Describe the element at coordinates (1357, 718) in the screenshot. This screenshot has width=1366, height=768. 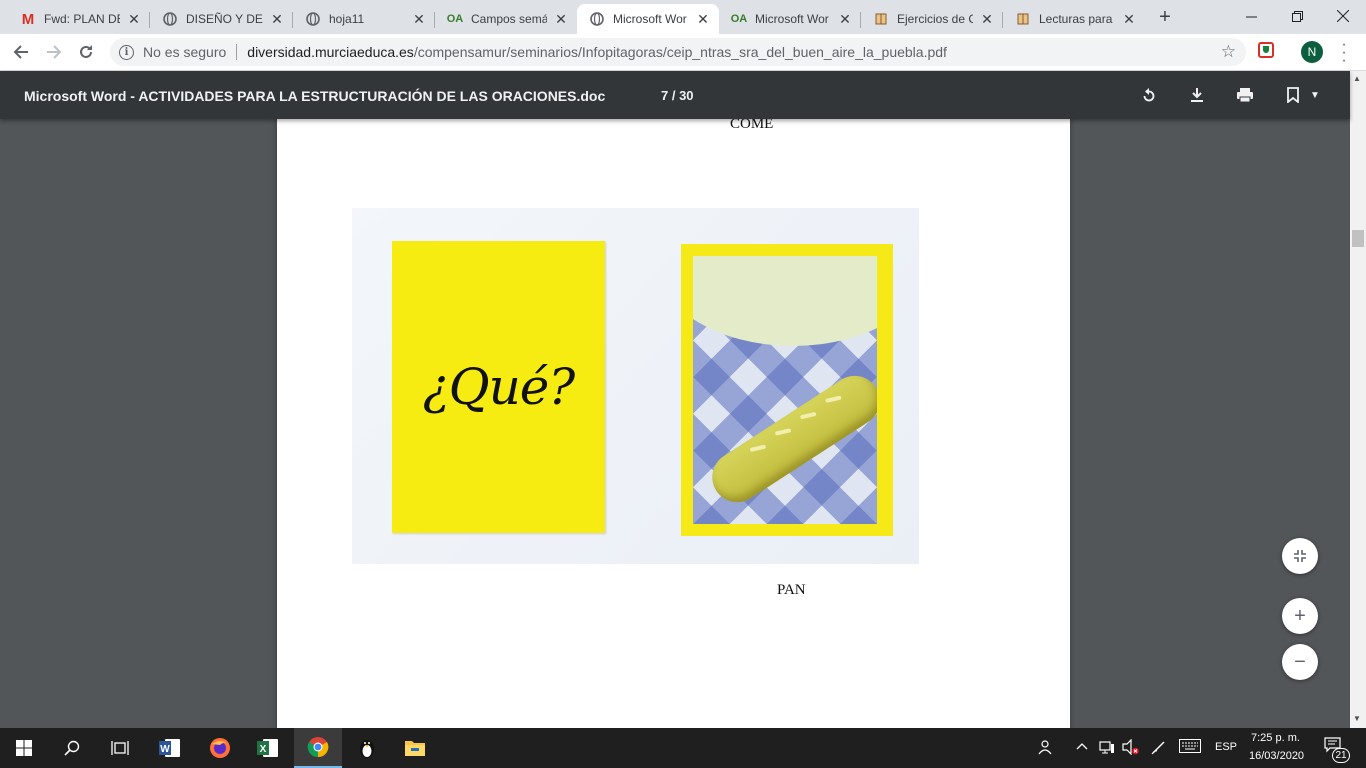
I see `scroll-down-icon: ▼` at that location.